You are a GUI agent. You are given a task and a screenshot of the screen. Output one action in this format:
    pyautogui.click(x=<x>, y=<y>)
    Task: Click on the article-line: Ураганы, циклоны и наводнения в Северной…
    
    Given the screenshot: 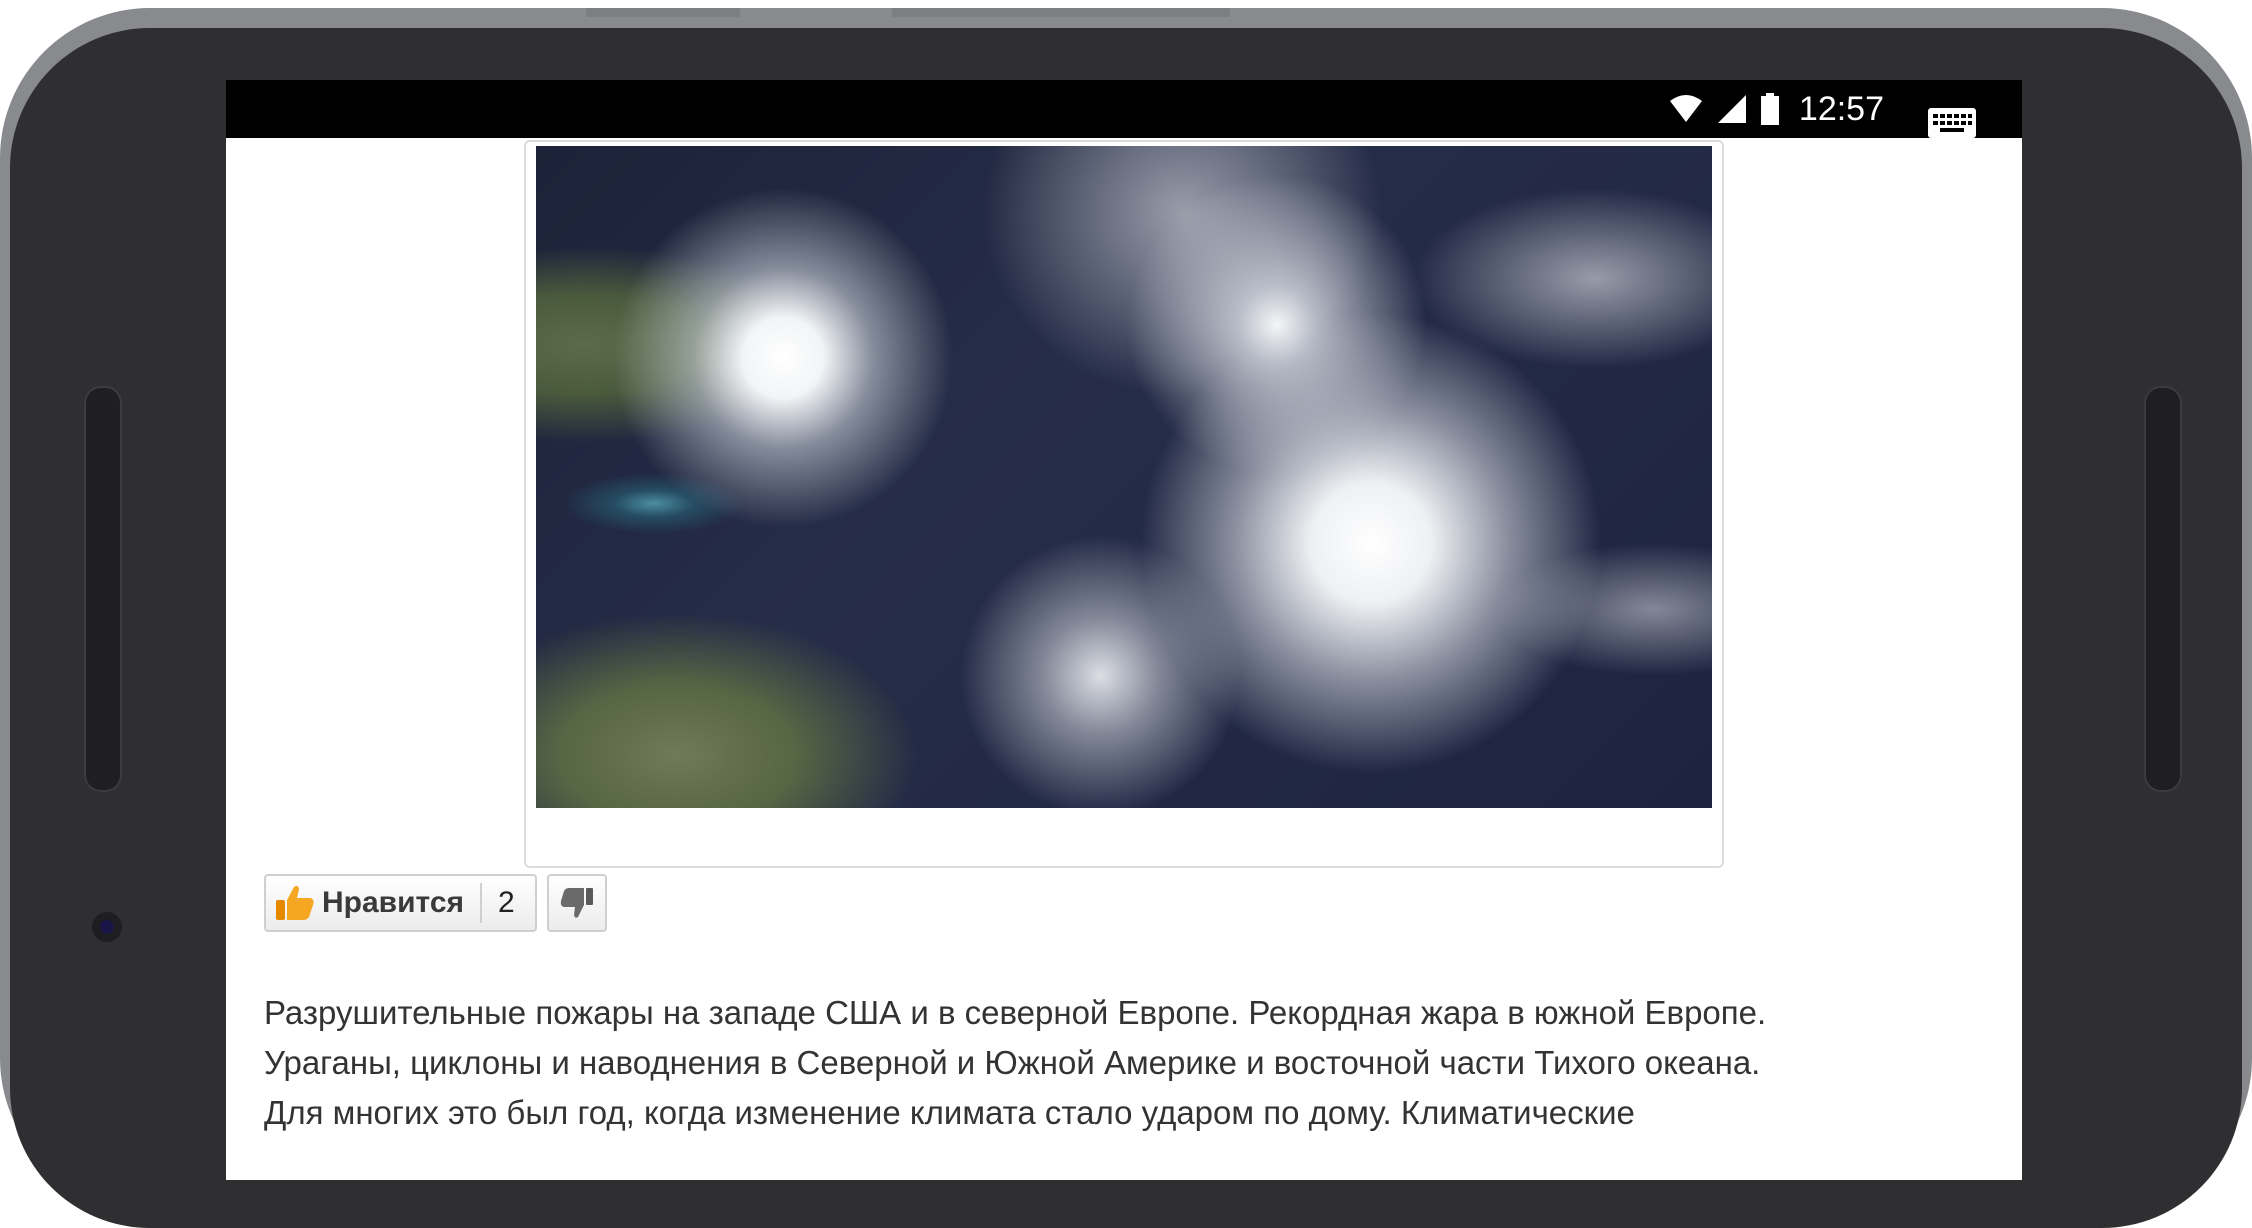 What is the action you would take?
    pyautogui.click(x=1012, y=1062)
    